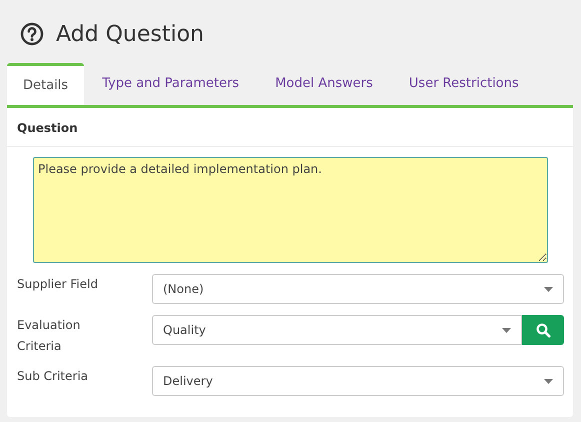 This screenshot has height=422, width=581. I want to click on search-button, so click(543, 330).